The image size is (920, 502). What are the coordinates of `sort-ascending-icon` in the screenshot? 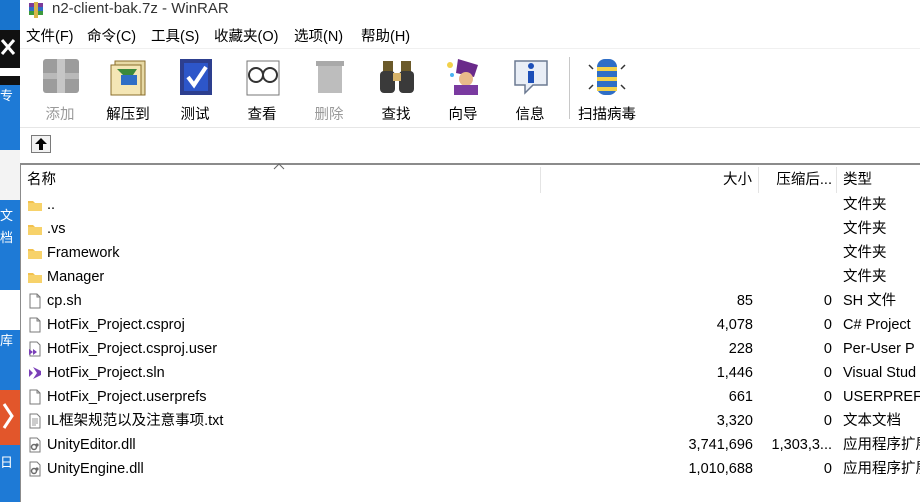 It's located at (279, 166).